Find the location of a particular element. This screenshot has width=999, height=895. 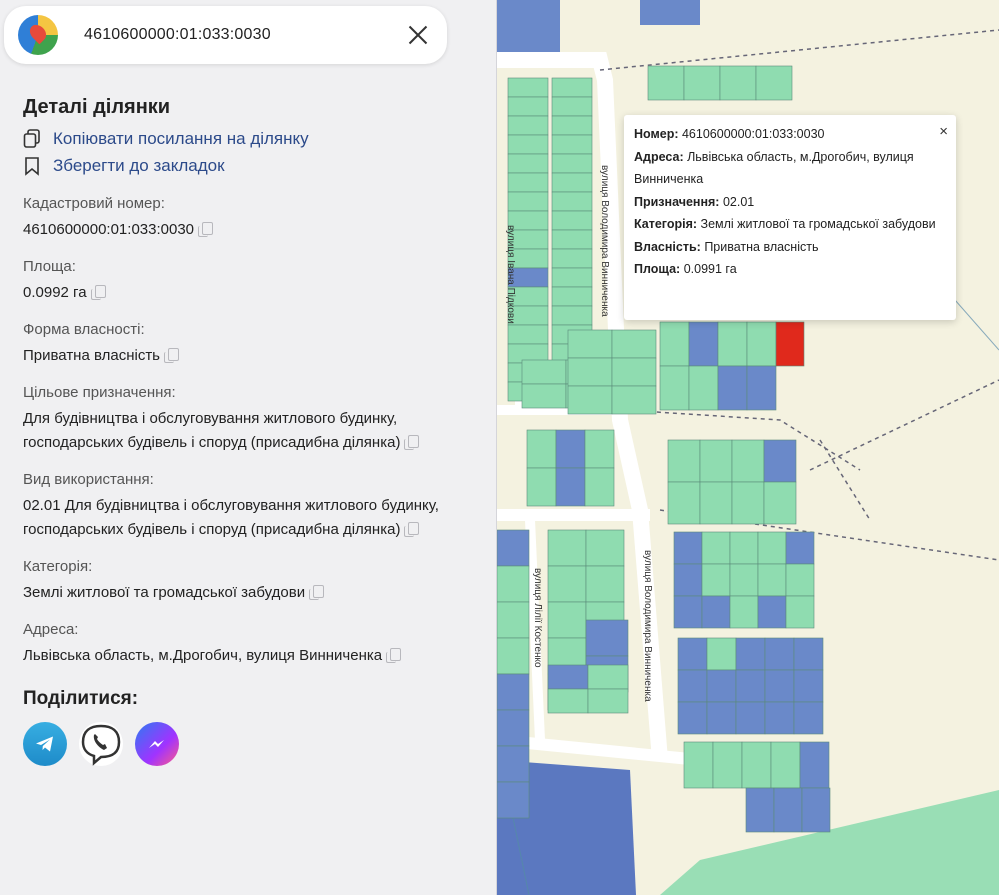

selected-parcel is located at coordinates (790, 344).